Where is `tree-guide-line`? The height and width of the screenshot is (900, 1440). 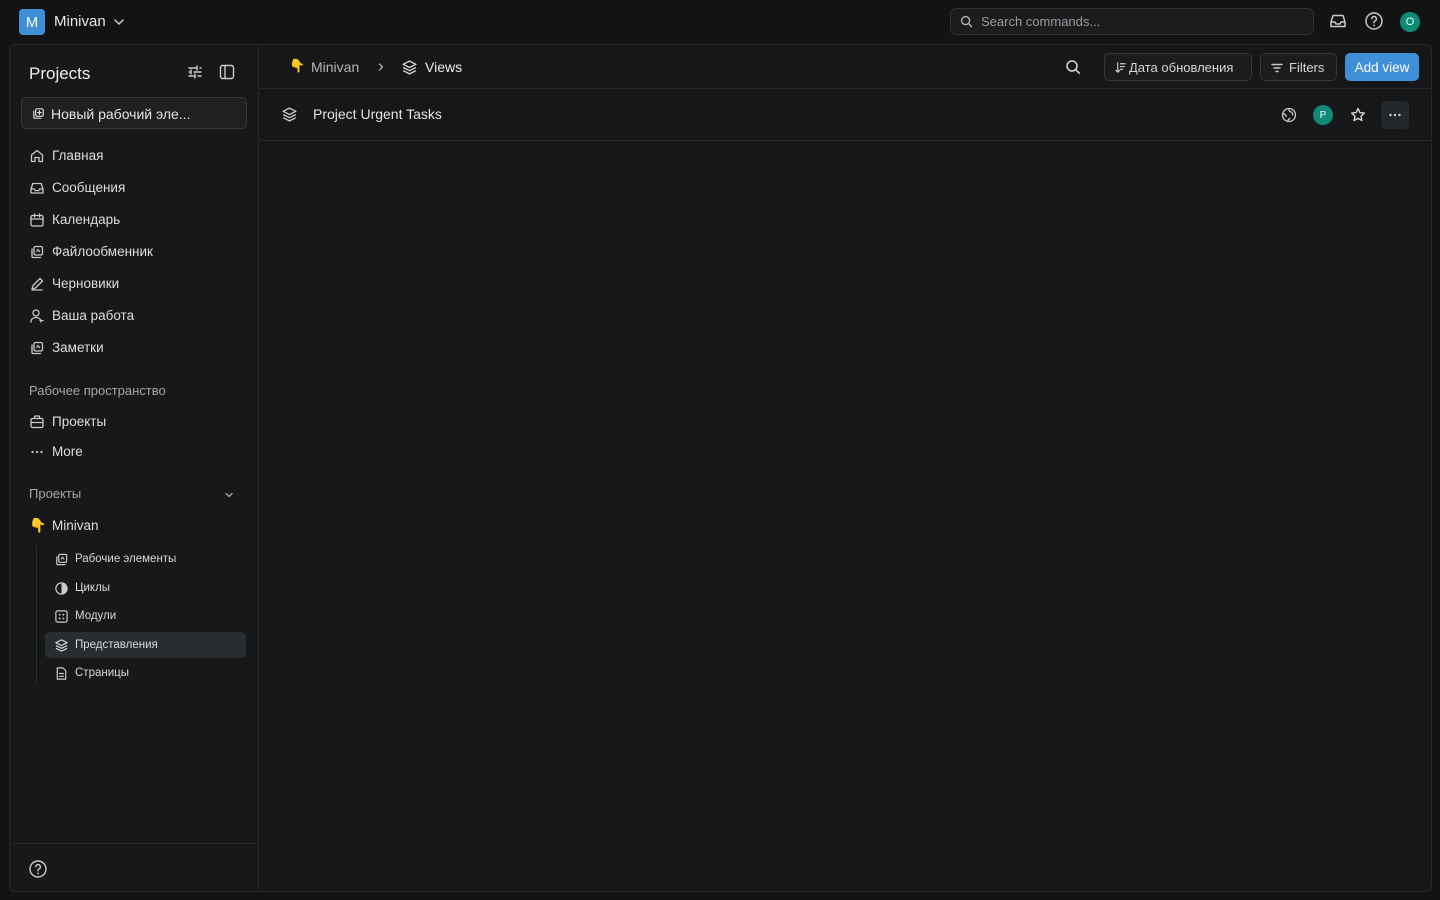
tree-guide-line is located at coordinates (36, 613).